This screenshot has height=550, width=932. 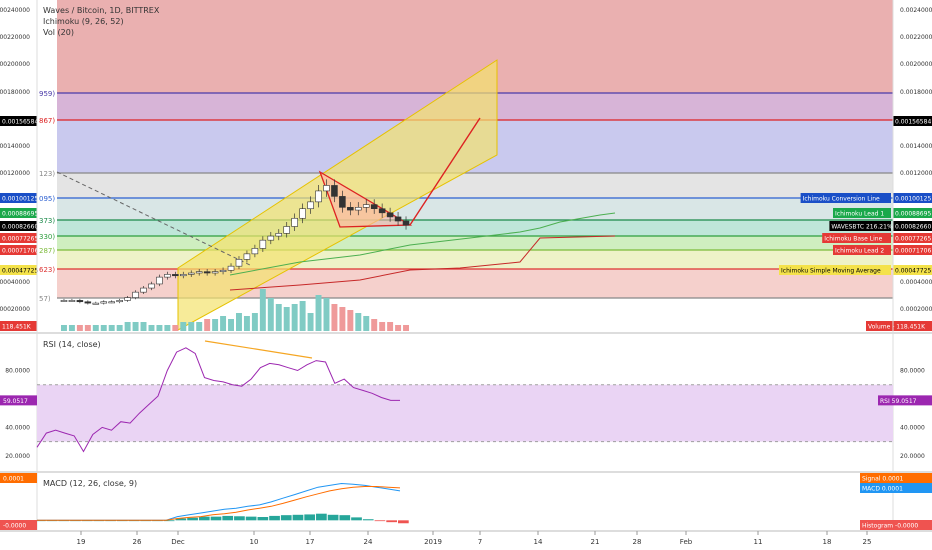 What do you see at coordinates (912, 371) in the screenshot?
I see `rsi-tick-right: 80.0000` at bounding box center [912, 371].